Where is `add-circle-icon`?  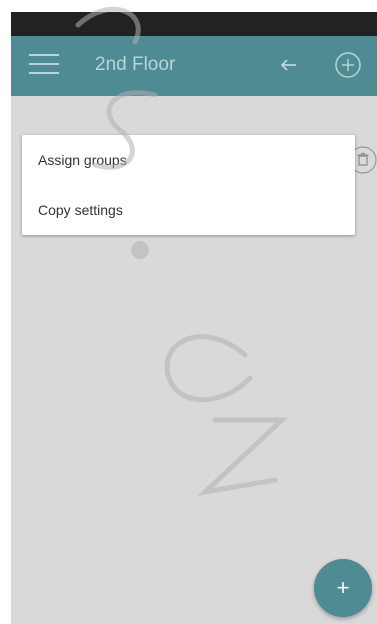 add-circle-icon is located at coordinates (348, 65).